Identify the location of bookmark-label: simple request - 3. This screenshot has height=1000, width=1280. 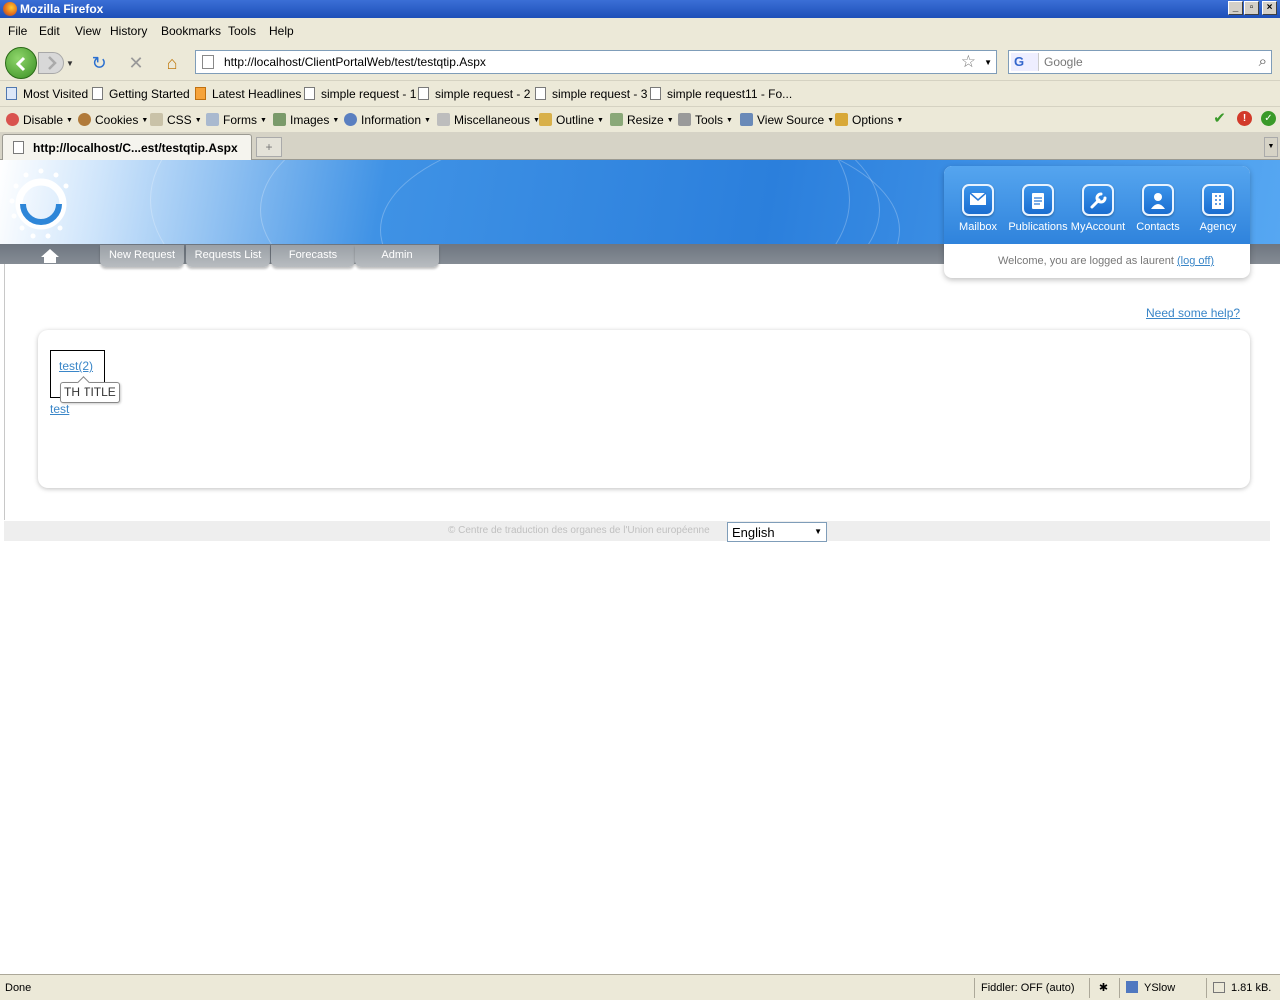
(600, 94).